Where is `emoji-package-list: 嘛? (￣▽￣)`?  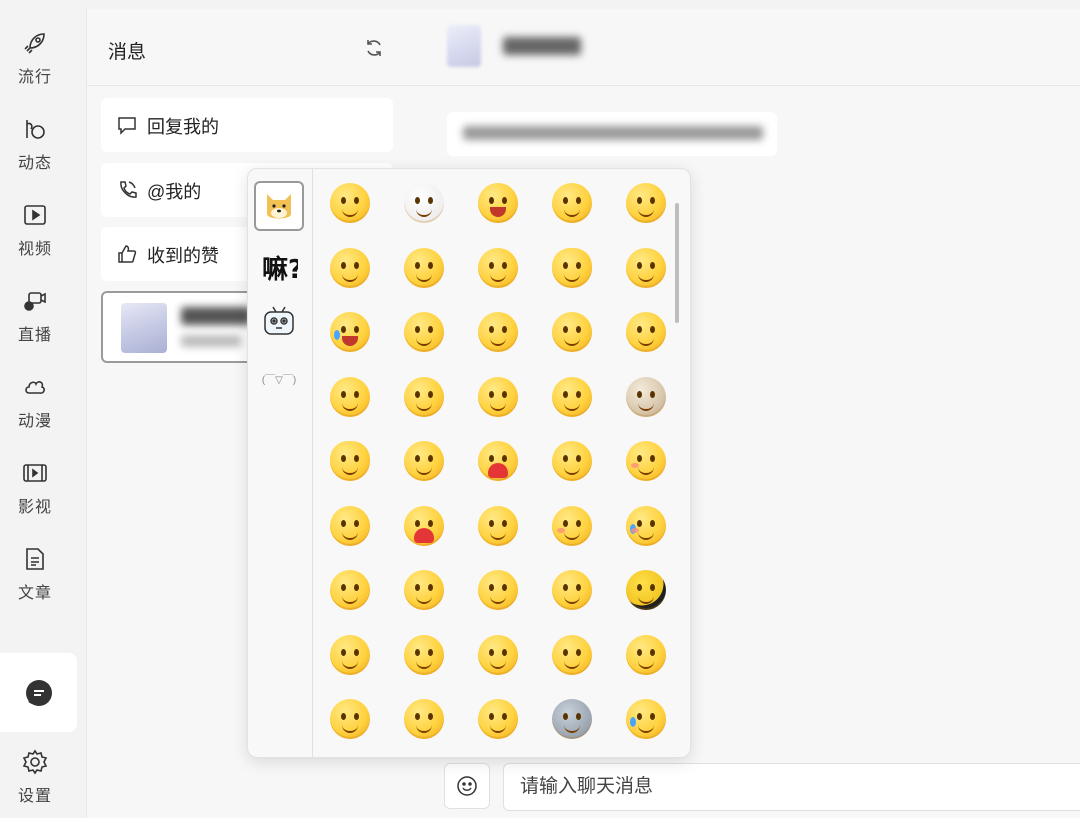
emoji-package-list: 嘛? (￣▽￣) is located at coordinates (280, 463).